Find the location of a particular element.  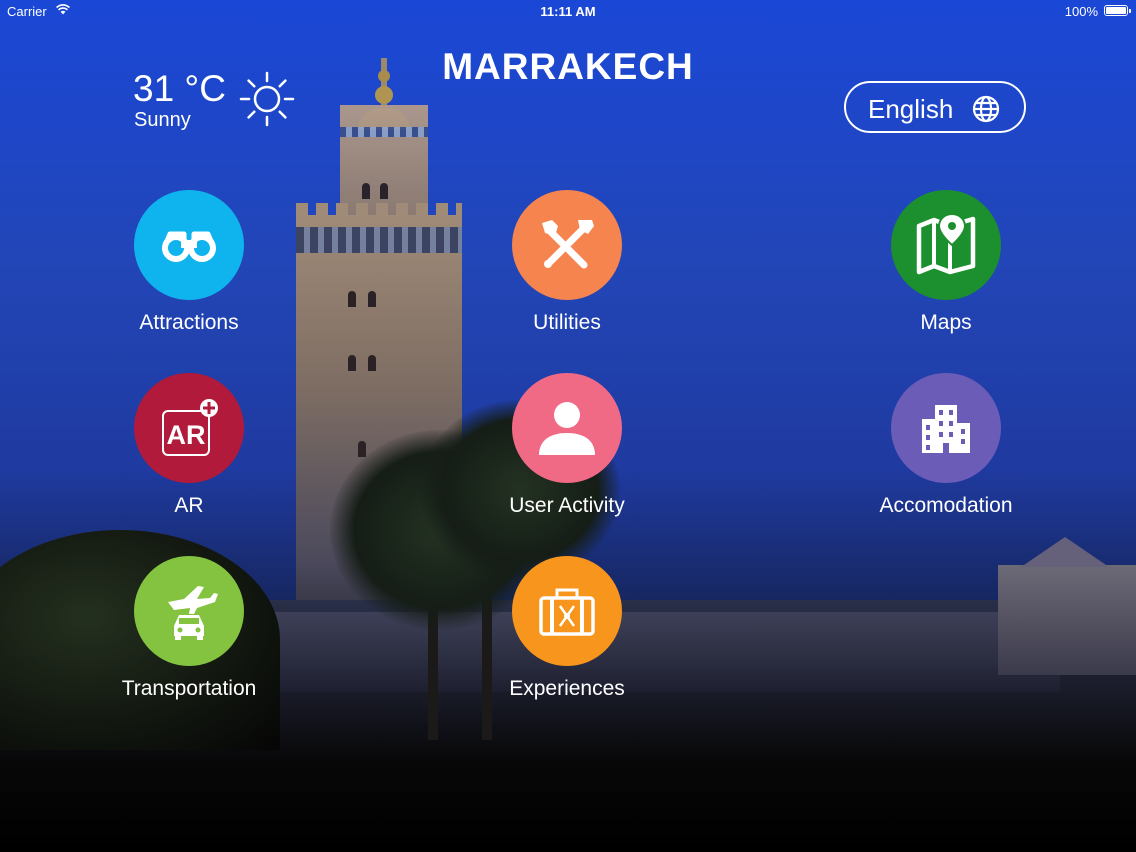

tile-attractions-circle is located at coordinates (189, 245).